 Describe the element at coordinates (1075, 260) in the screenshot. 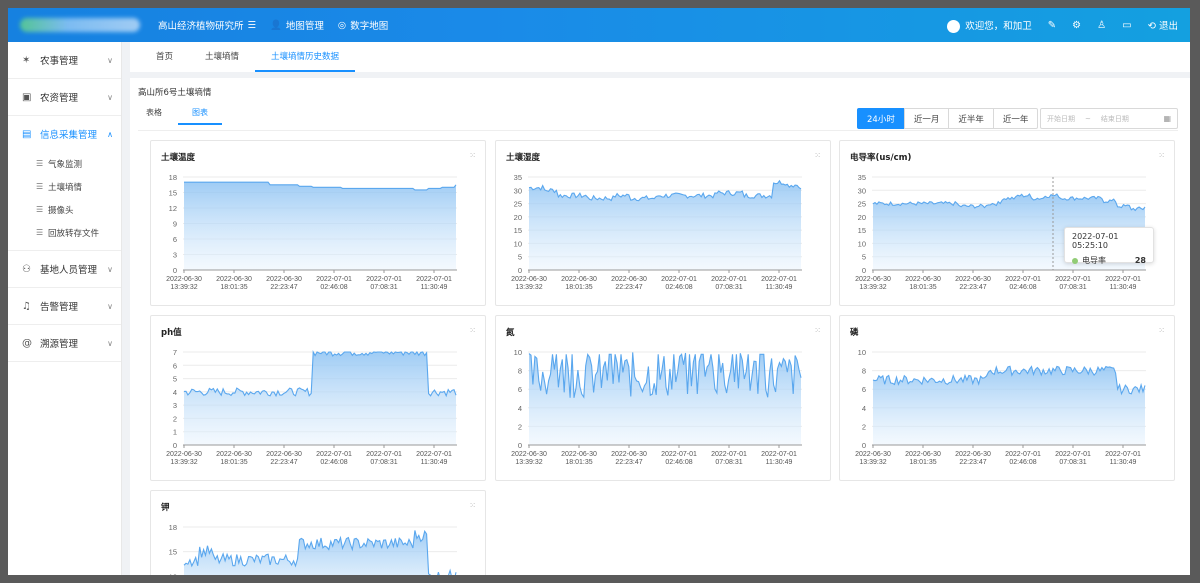

I see `series-dot` at that location.